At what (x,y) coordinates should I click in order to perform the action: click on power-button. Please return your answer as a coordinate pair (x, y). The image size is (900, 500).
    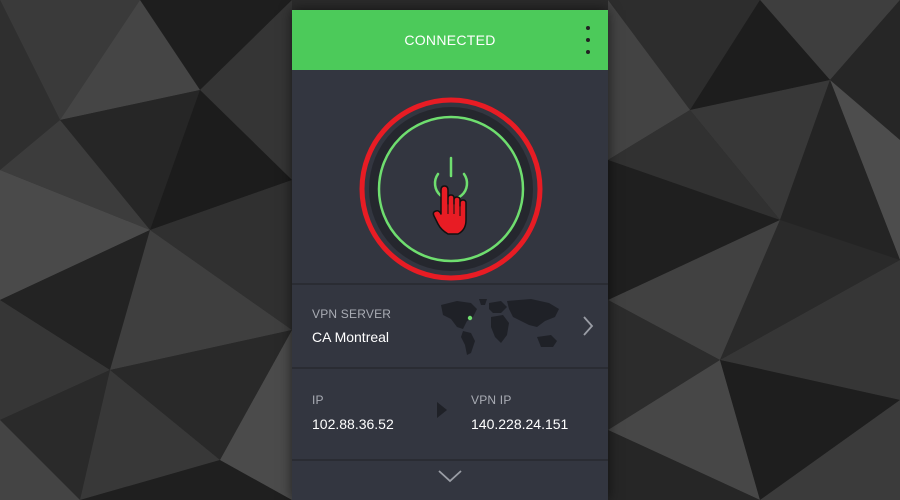
    Looking at the image, I should click on (451, 189).